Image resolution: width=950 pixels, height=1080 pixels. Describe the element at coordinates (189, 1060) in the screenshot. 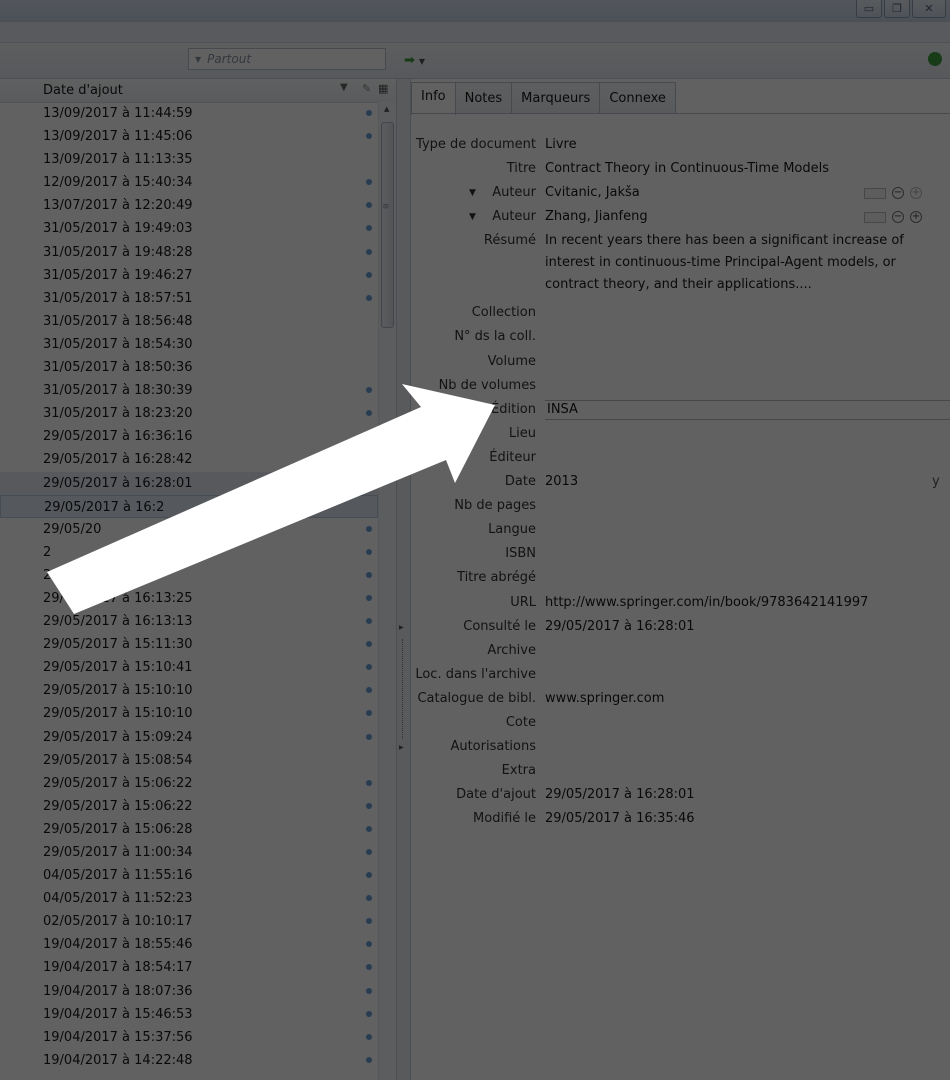

I see `table-row: 19/04/2017 à 14:22:48` at that location.